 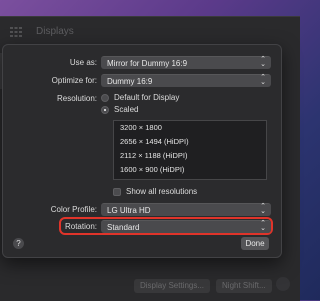 What do you see at coordinates (190, 128) in the screenshot?
I see `resolution-item: 3200 × 1800` at bounding box center [190, 128].